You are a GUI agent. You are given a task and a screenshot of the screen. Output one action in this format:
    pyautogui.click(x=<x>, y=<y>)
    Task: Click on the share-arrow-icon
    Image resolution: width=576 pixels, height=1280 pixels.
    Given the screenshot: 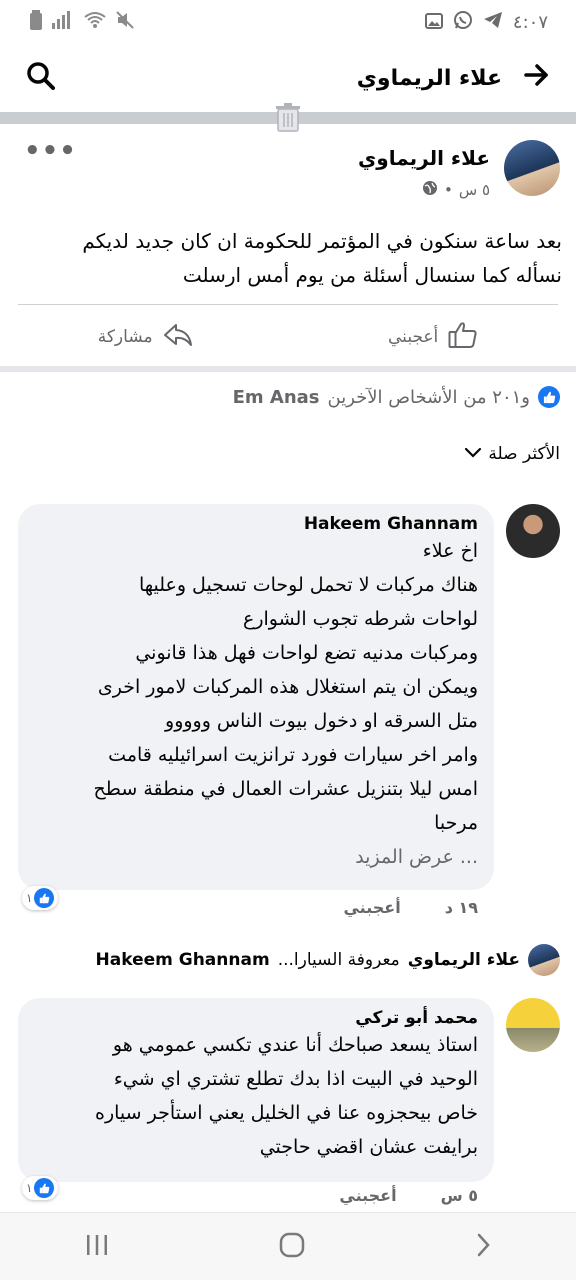 What is the action you would take?
    pyautogui.click(x=178, y=337)
    